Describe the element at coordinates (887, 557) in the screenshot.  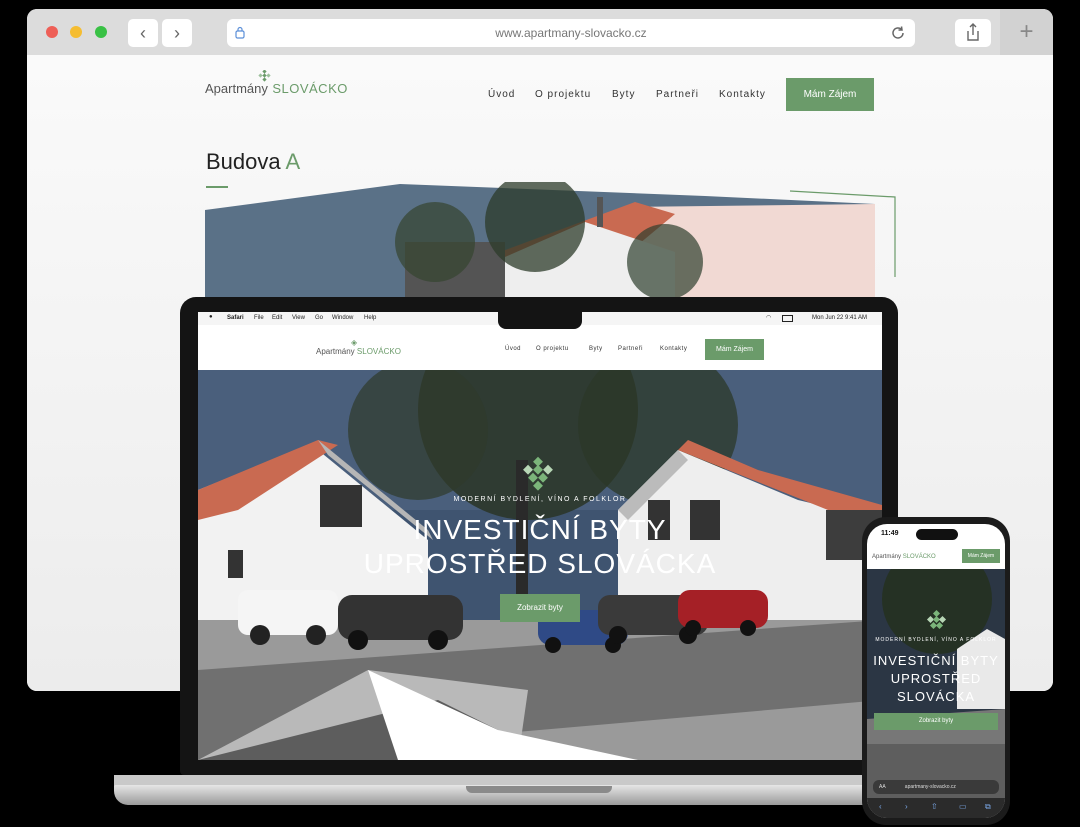
I see `phone-logo-main: Apartmány` at that location.